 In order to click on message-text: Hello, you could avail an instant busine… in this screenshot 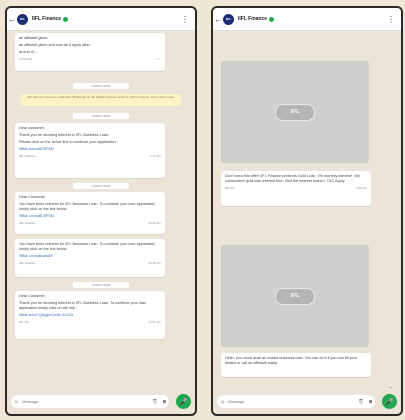, I will do `click(291, 360)`.